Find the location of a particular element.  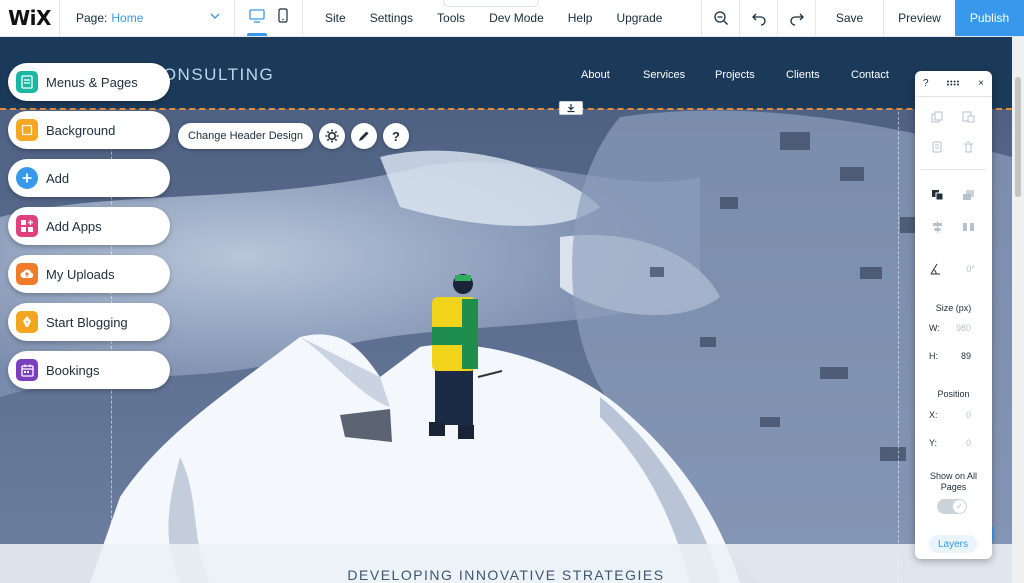

upload-icon is located at coordinates (27, 274).